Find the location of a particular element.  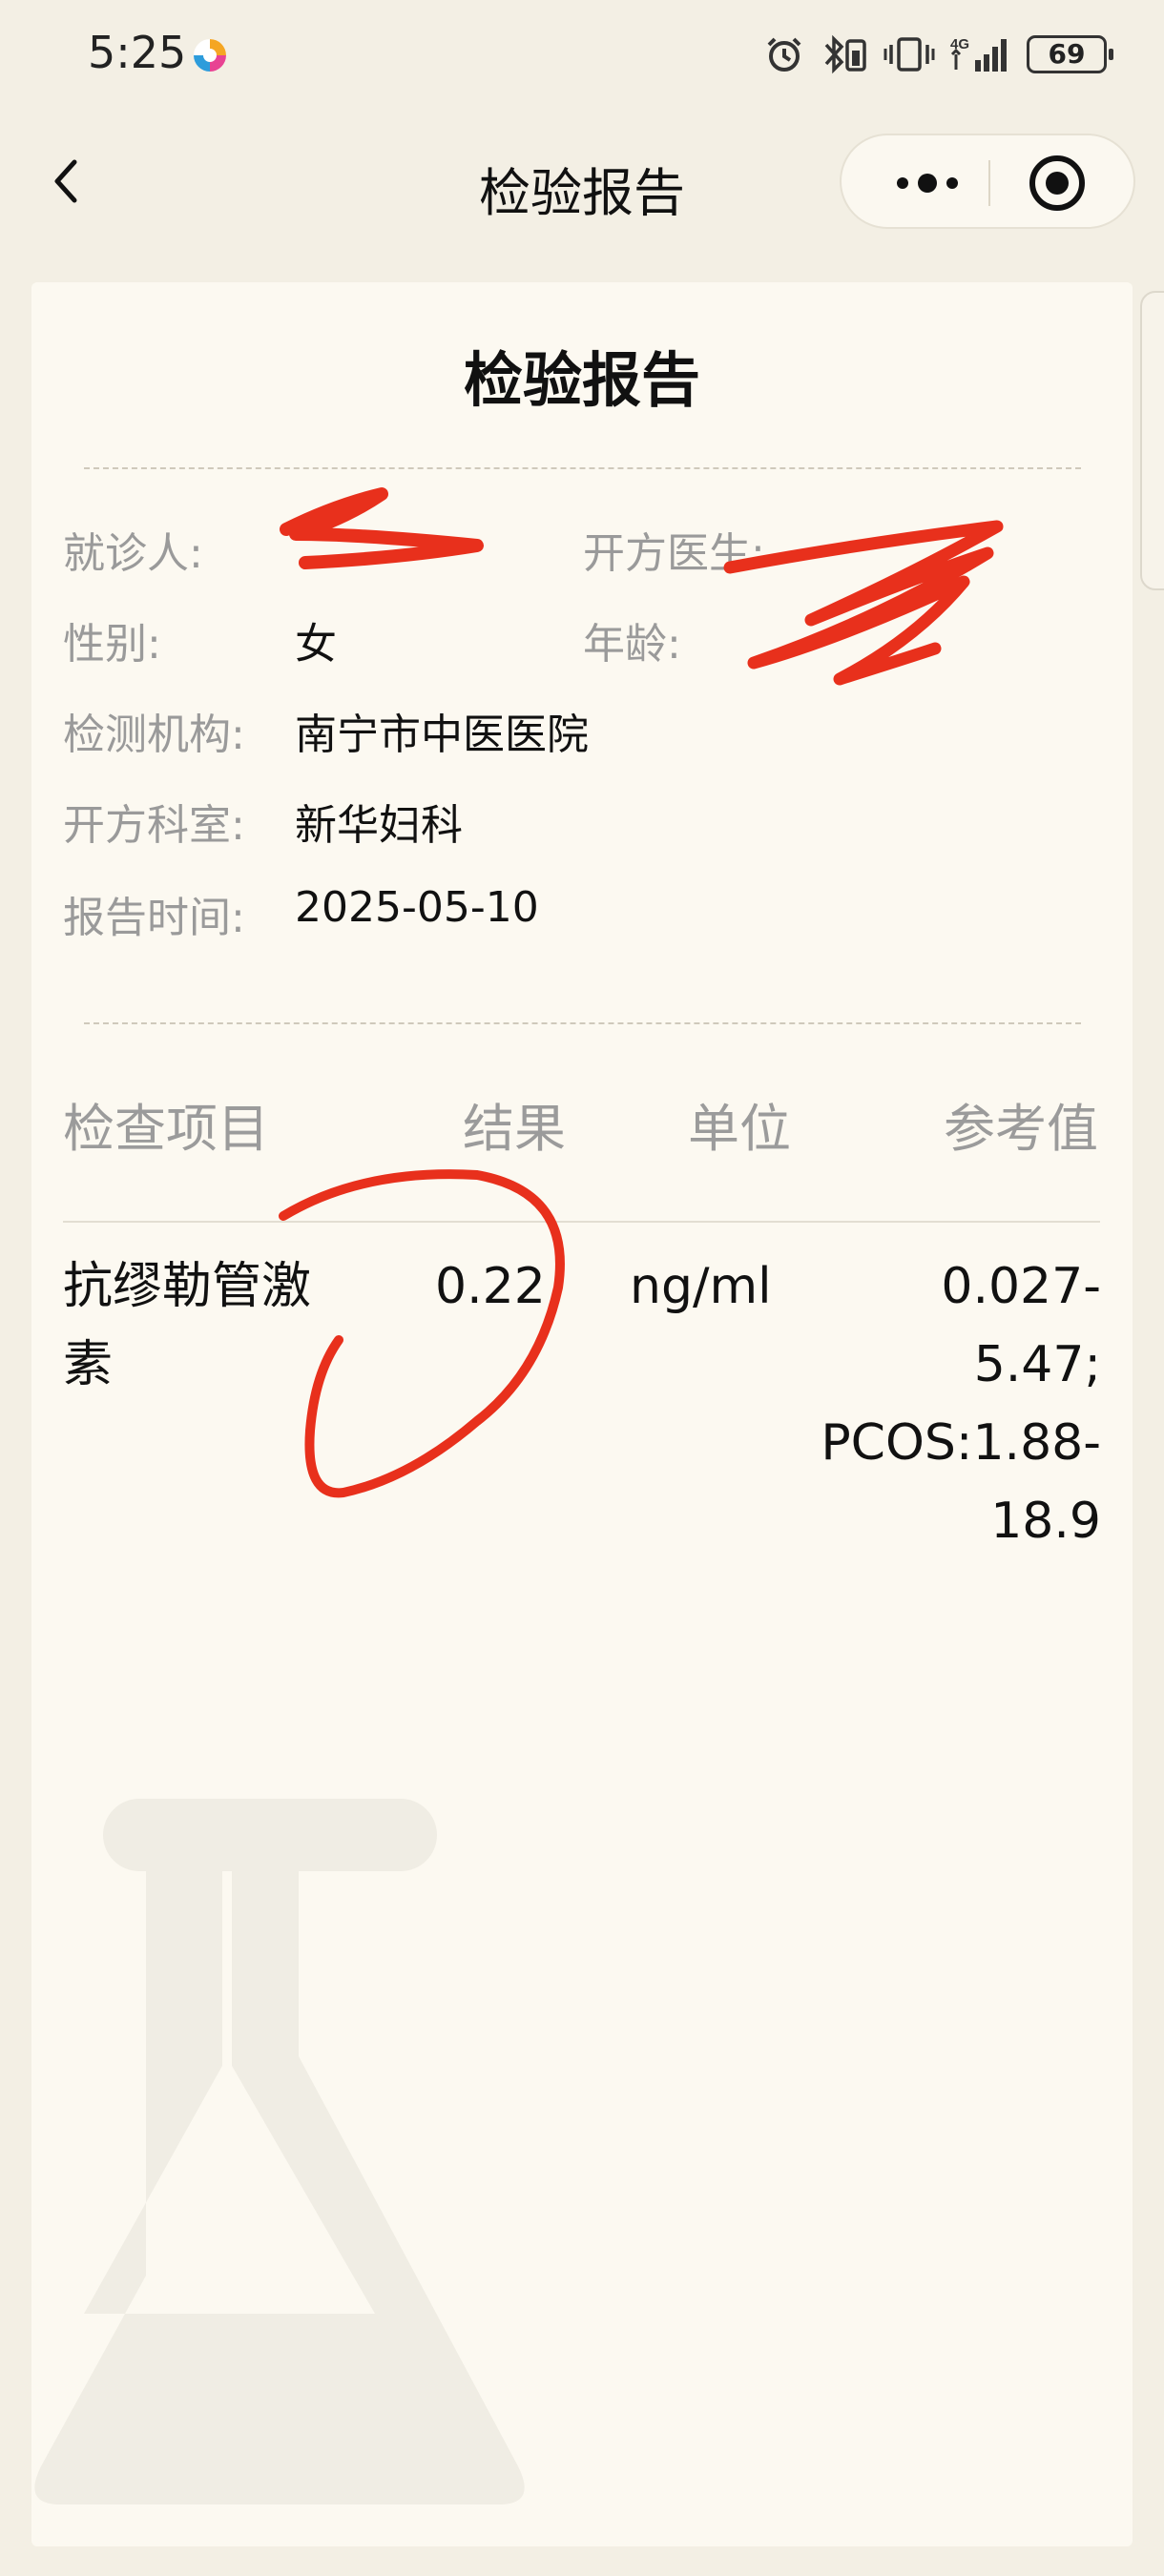

result-cell: 0.22 is located at coordinates (490, 1286).